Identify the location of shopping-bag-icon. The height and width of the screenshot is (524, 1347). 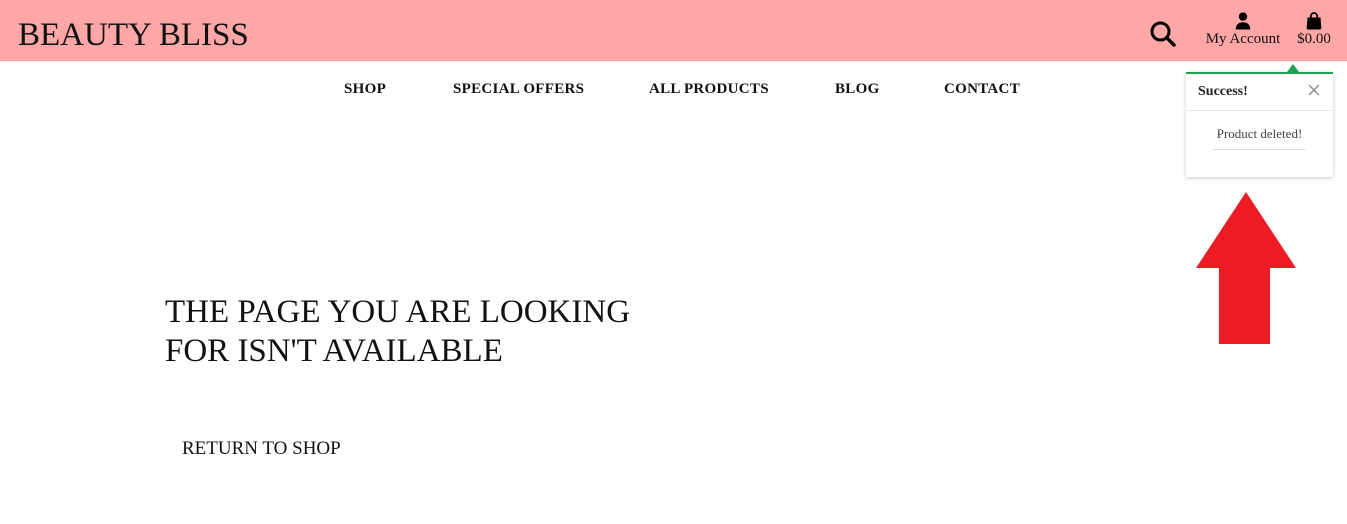
(1314, 21).